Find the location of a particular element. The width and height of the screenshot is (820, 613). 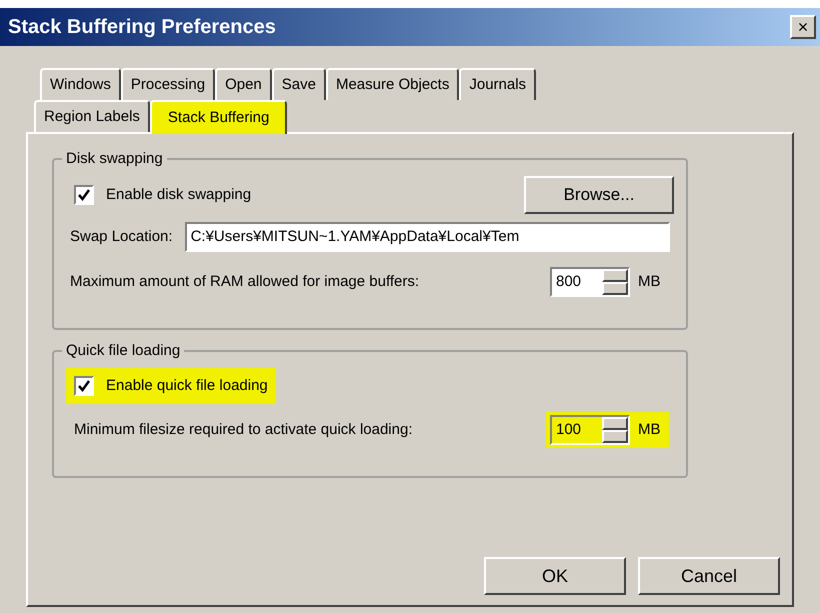

tab: Region Labels is located at coordinates (92, 116).